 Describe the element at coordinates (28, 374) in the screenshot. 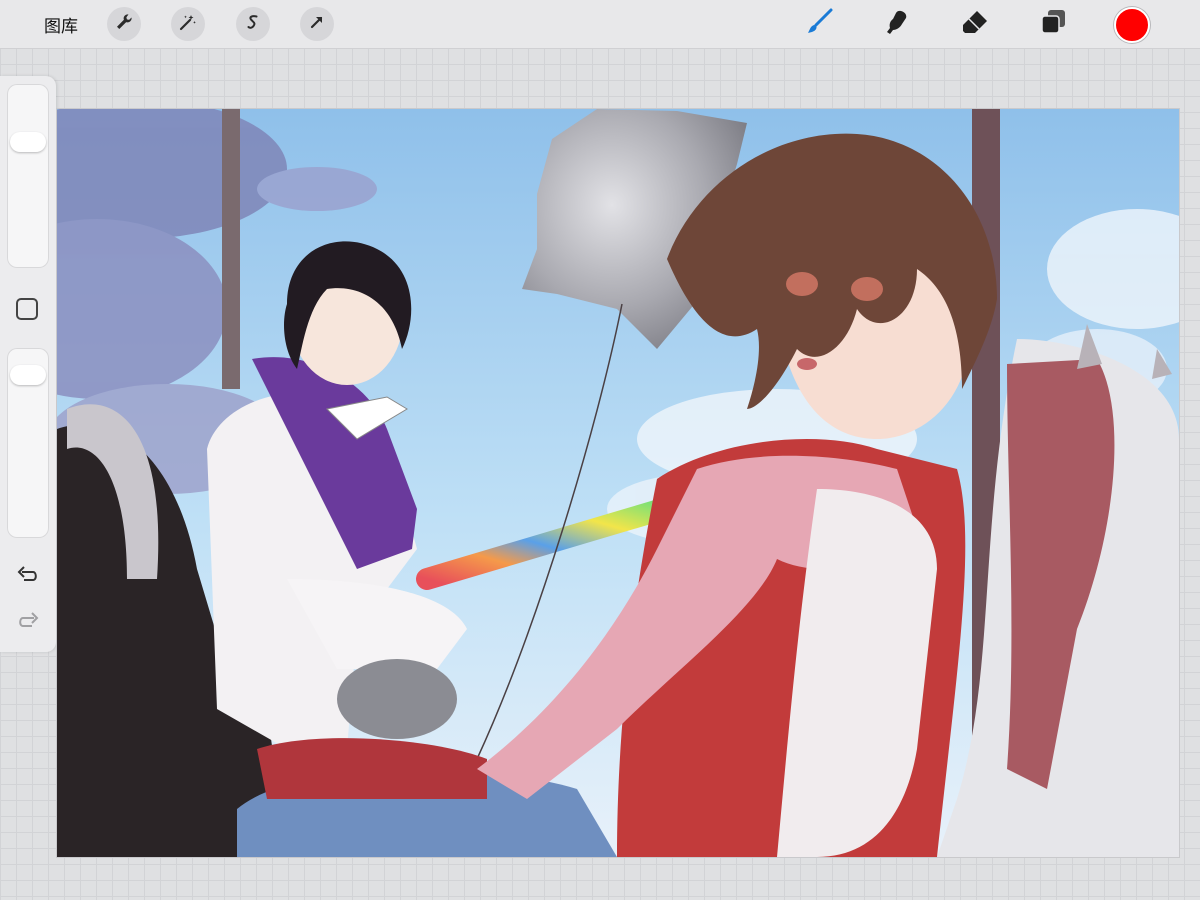

I see `opacity-handle` at that location.